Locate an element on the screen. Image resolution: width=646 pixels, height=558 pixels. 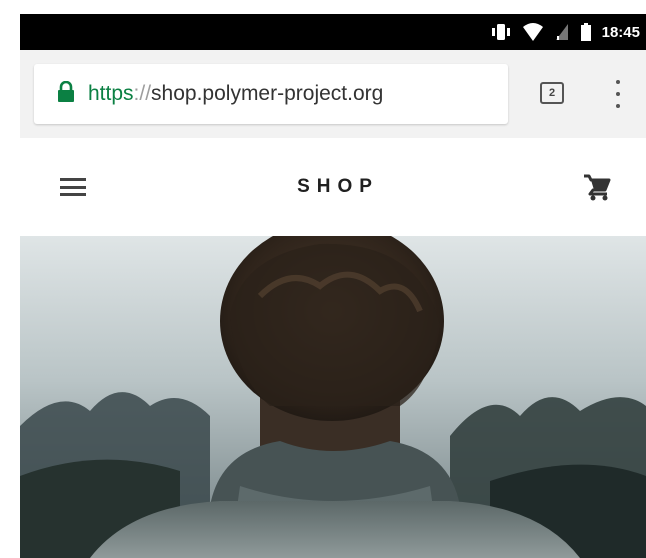
url-host: shop.polymer-project.org is located at coordinates (267, 93).